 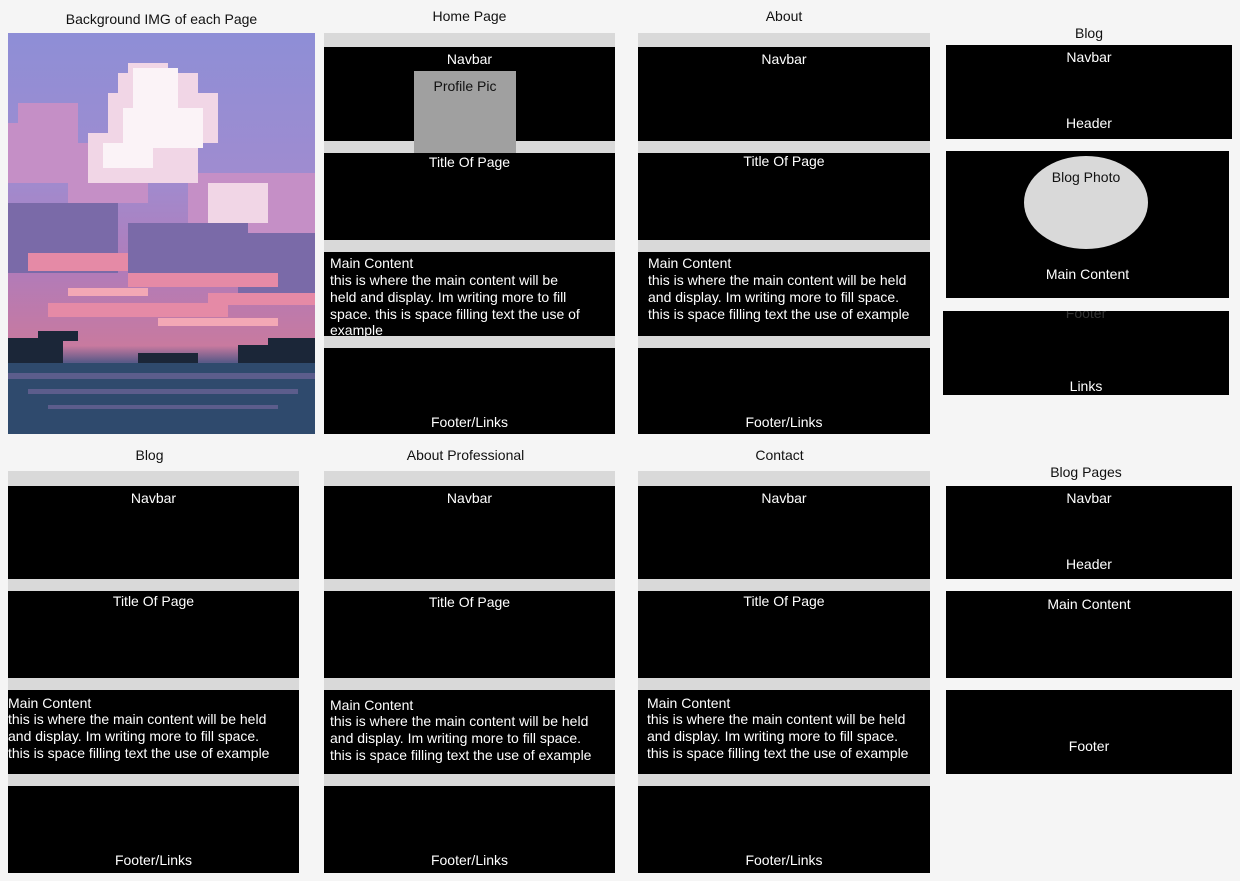 What do you see at coordinates (1089, 732) in the screenshot?
I see `blog-pages-footer: Footer` at bounding box center [1089, 732].